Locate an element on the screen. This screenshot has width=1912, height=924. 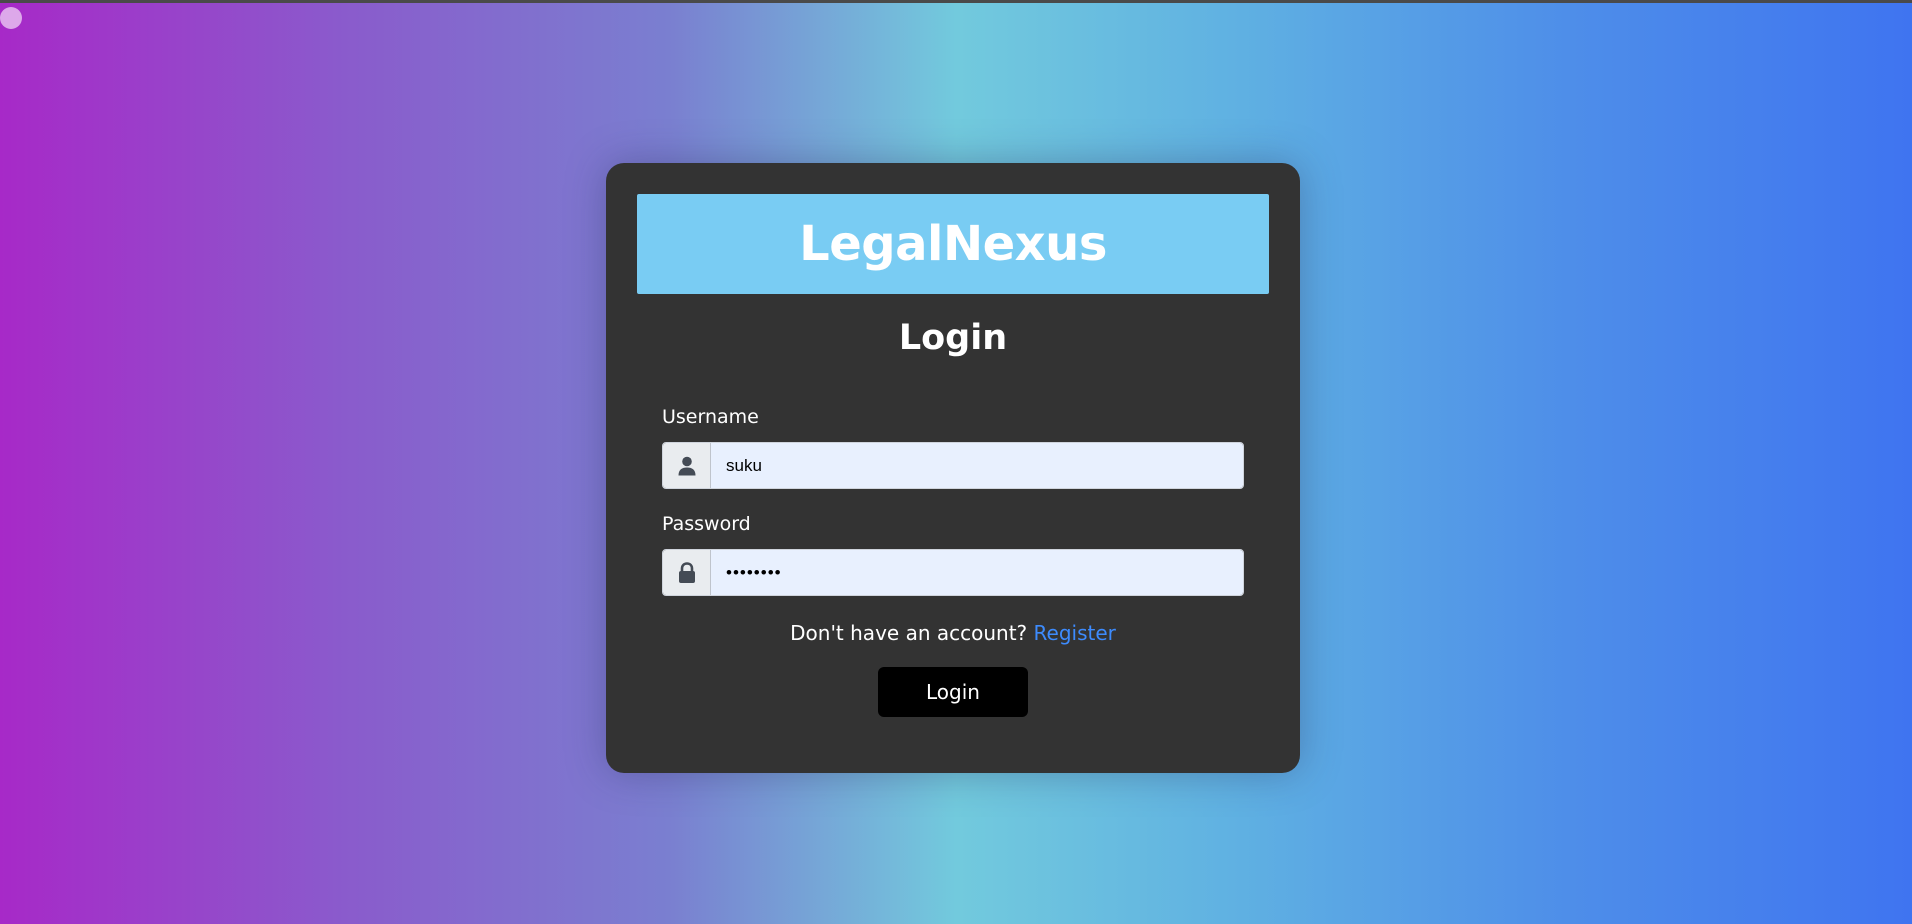
username-input-group is located at coordinates (953, 465).